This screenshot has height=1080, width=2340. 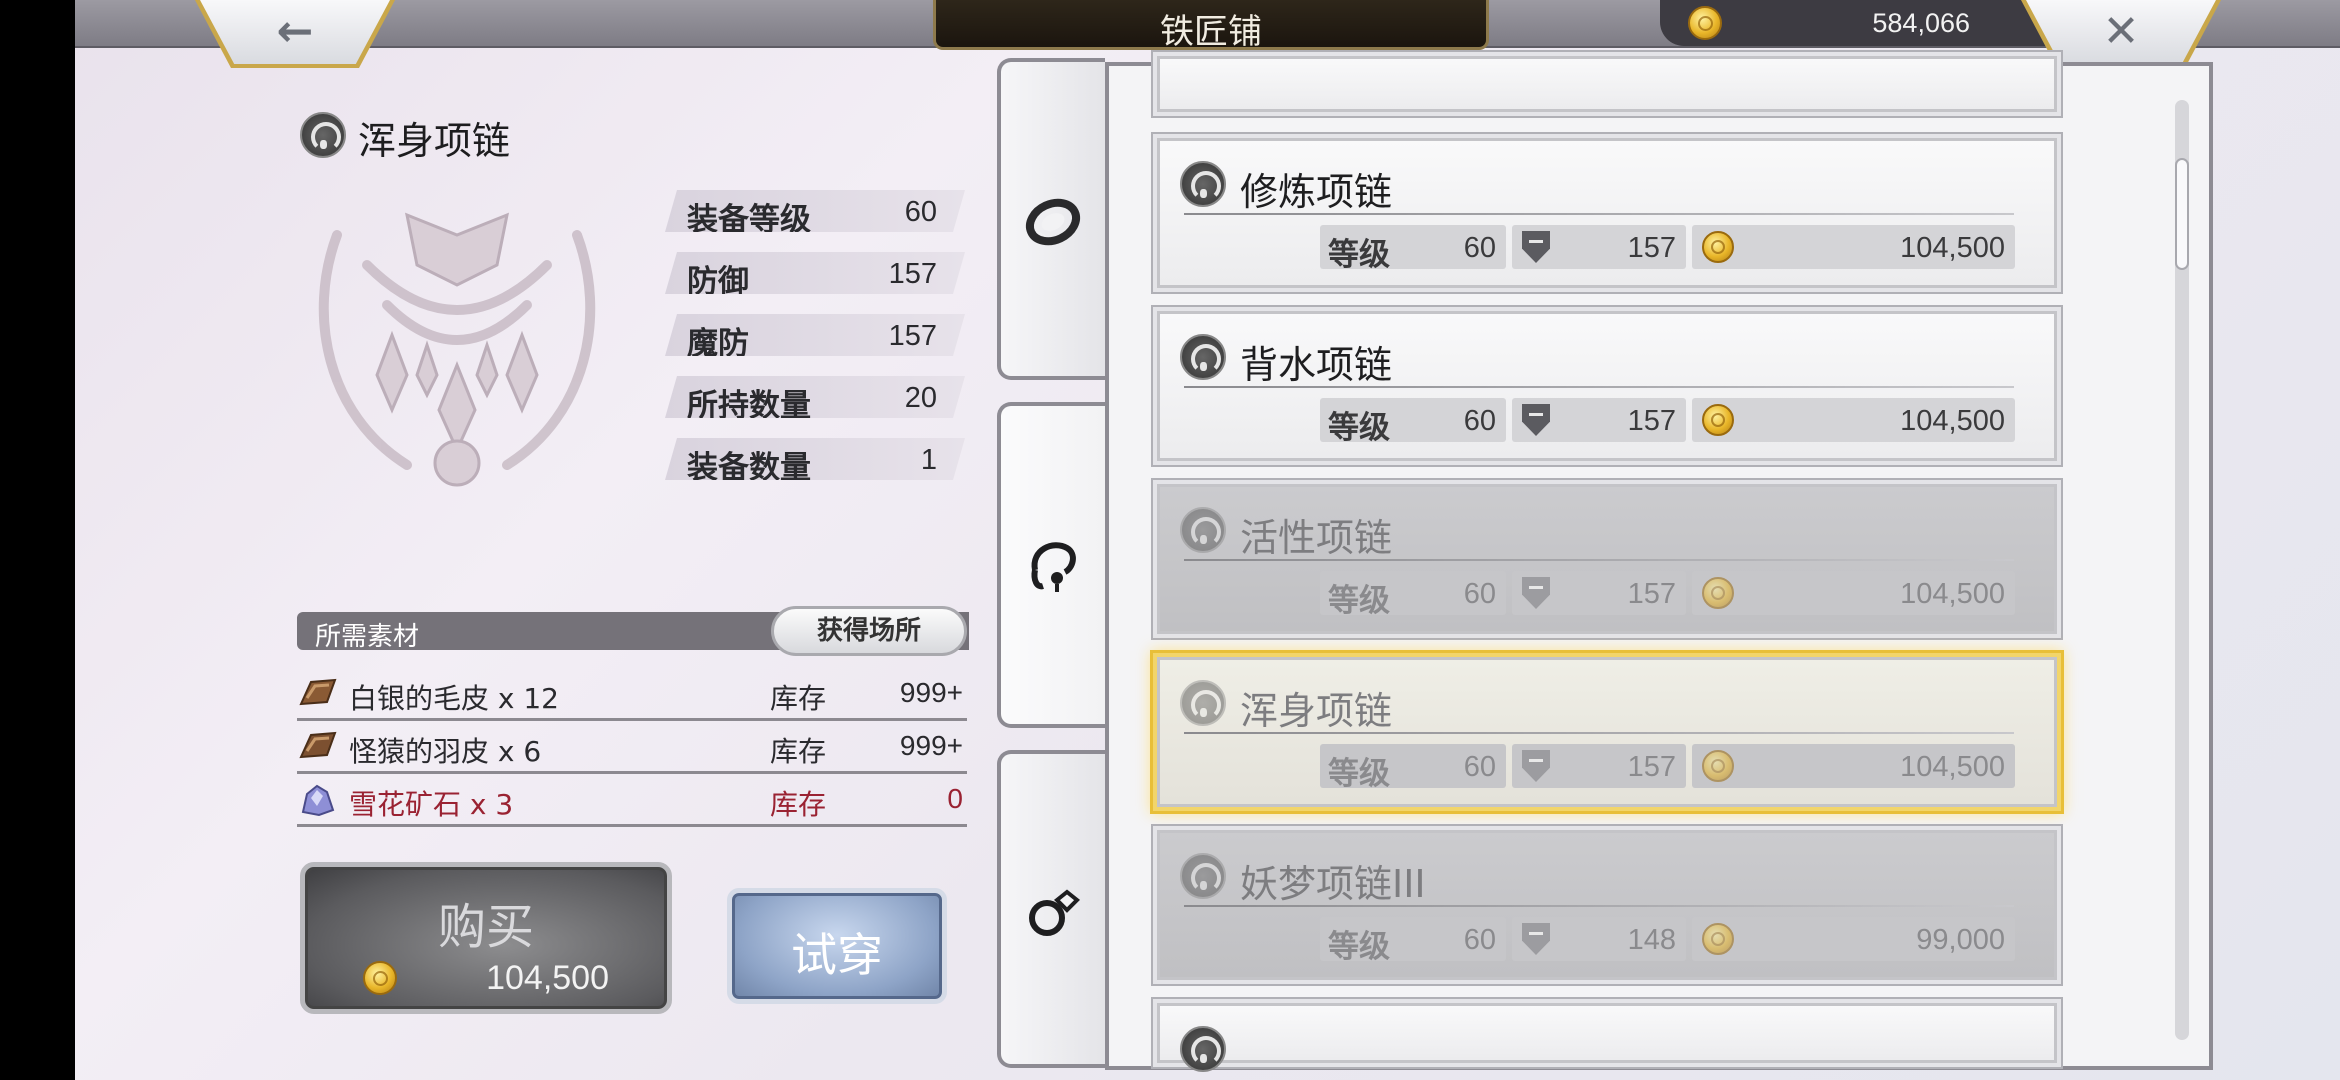 What do you see at coordinates (1607, 84) in the screenshot?
I see `list-item-partial-top` at bounding box center [1607, 84].